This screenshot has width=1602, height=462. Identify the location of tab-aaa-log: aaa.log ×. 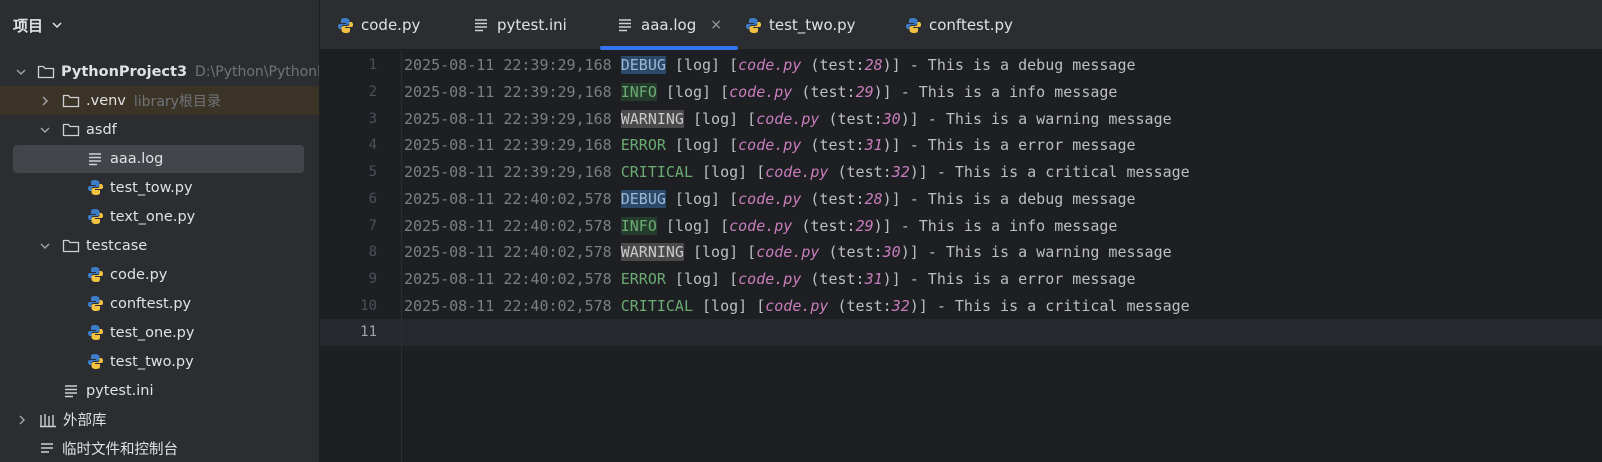
(669, 25).